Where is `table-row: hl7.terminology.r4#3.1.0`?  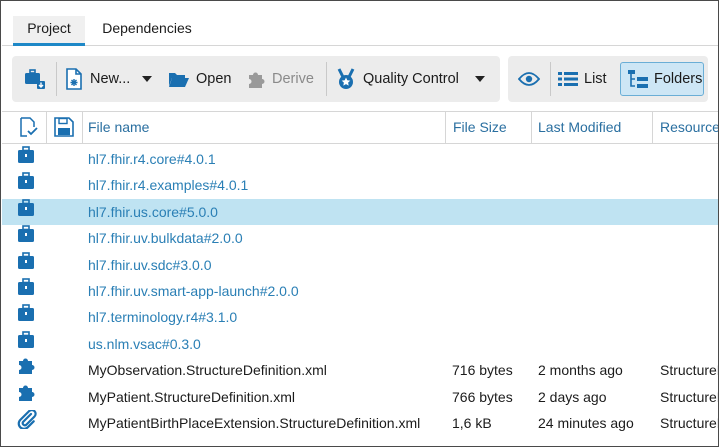 table-row: hl7.terminology.r4#3.1.0 is located at coordinates (360, 317).